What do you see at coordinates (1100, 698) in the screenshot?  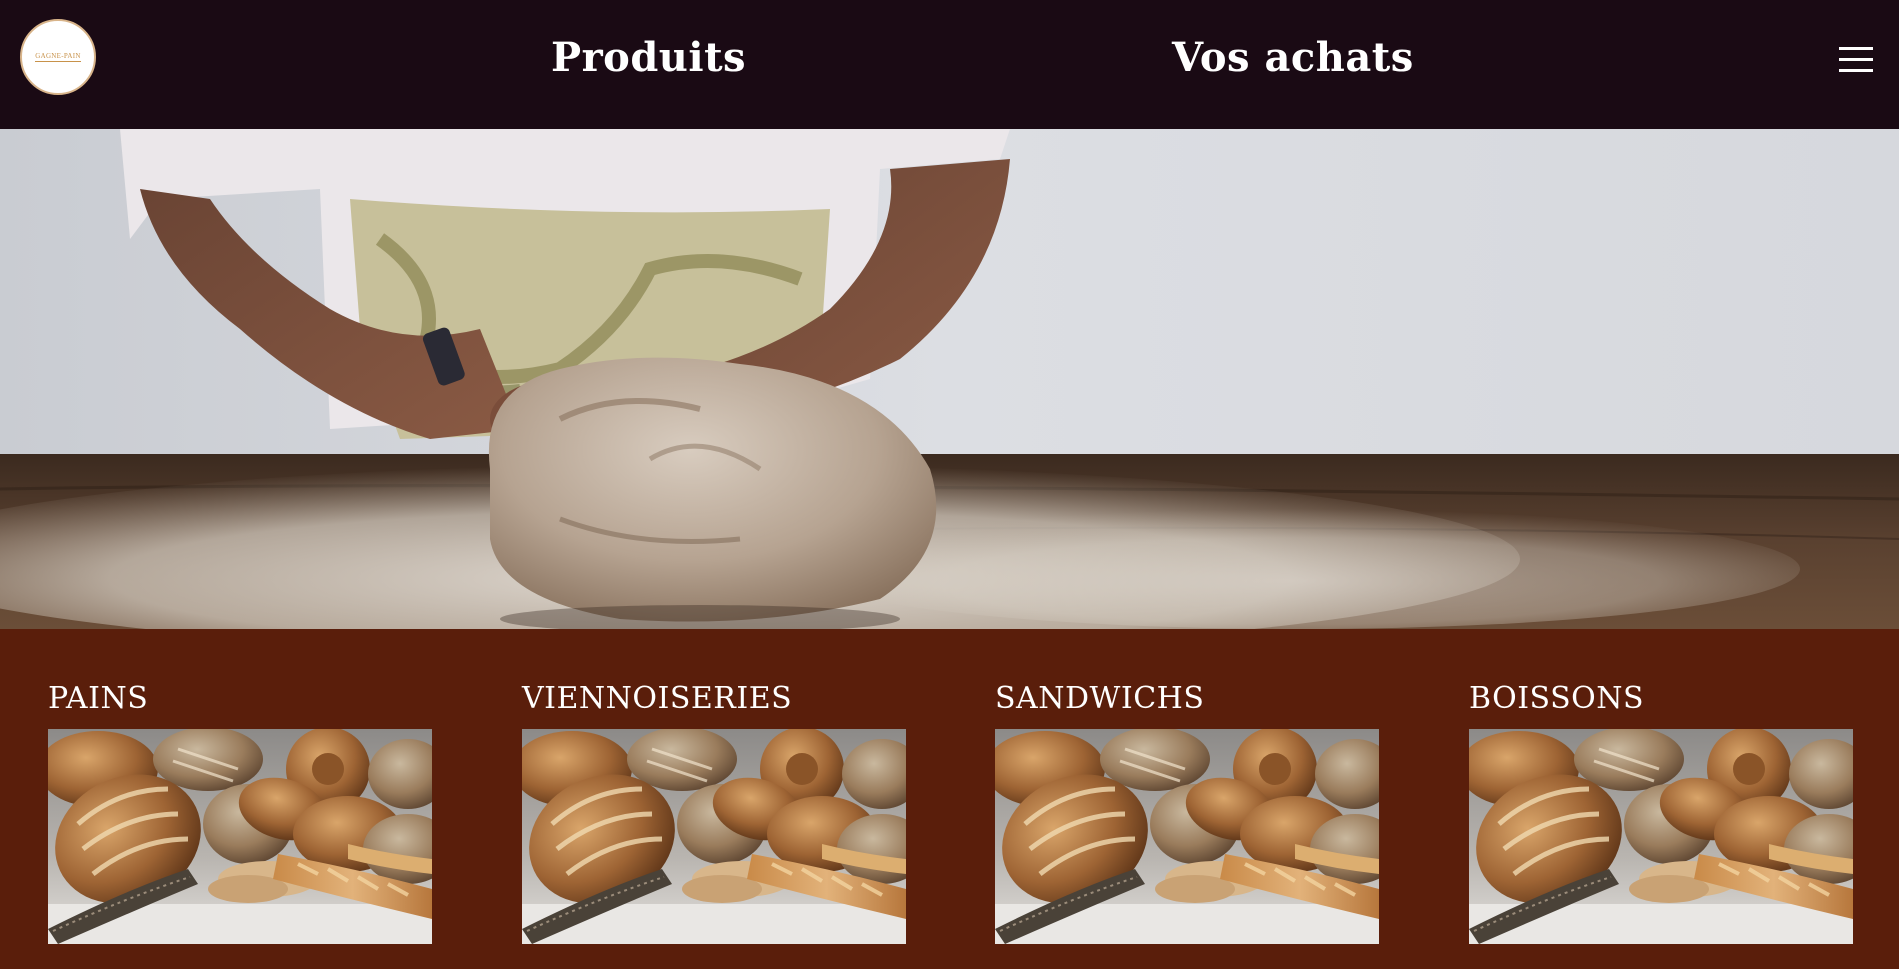 I see `category-title: SANDWICHS` at bounding box center [1100, 698].